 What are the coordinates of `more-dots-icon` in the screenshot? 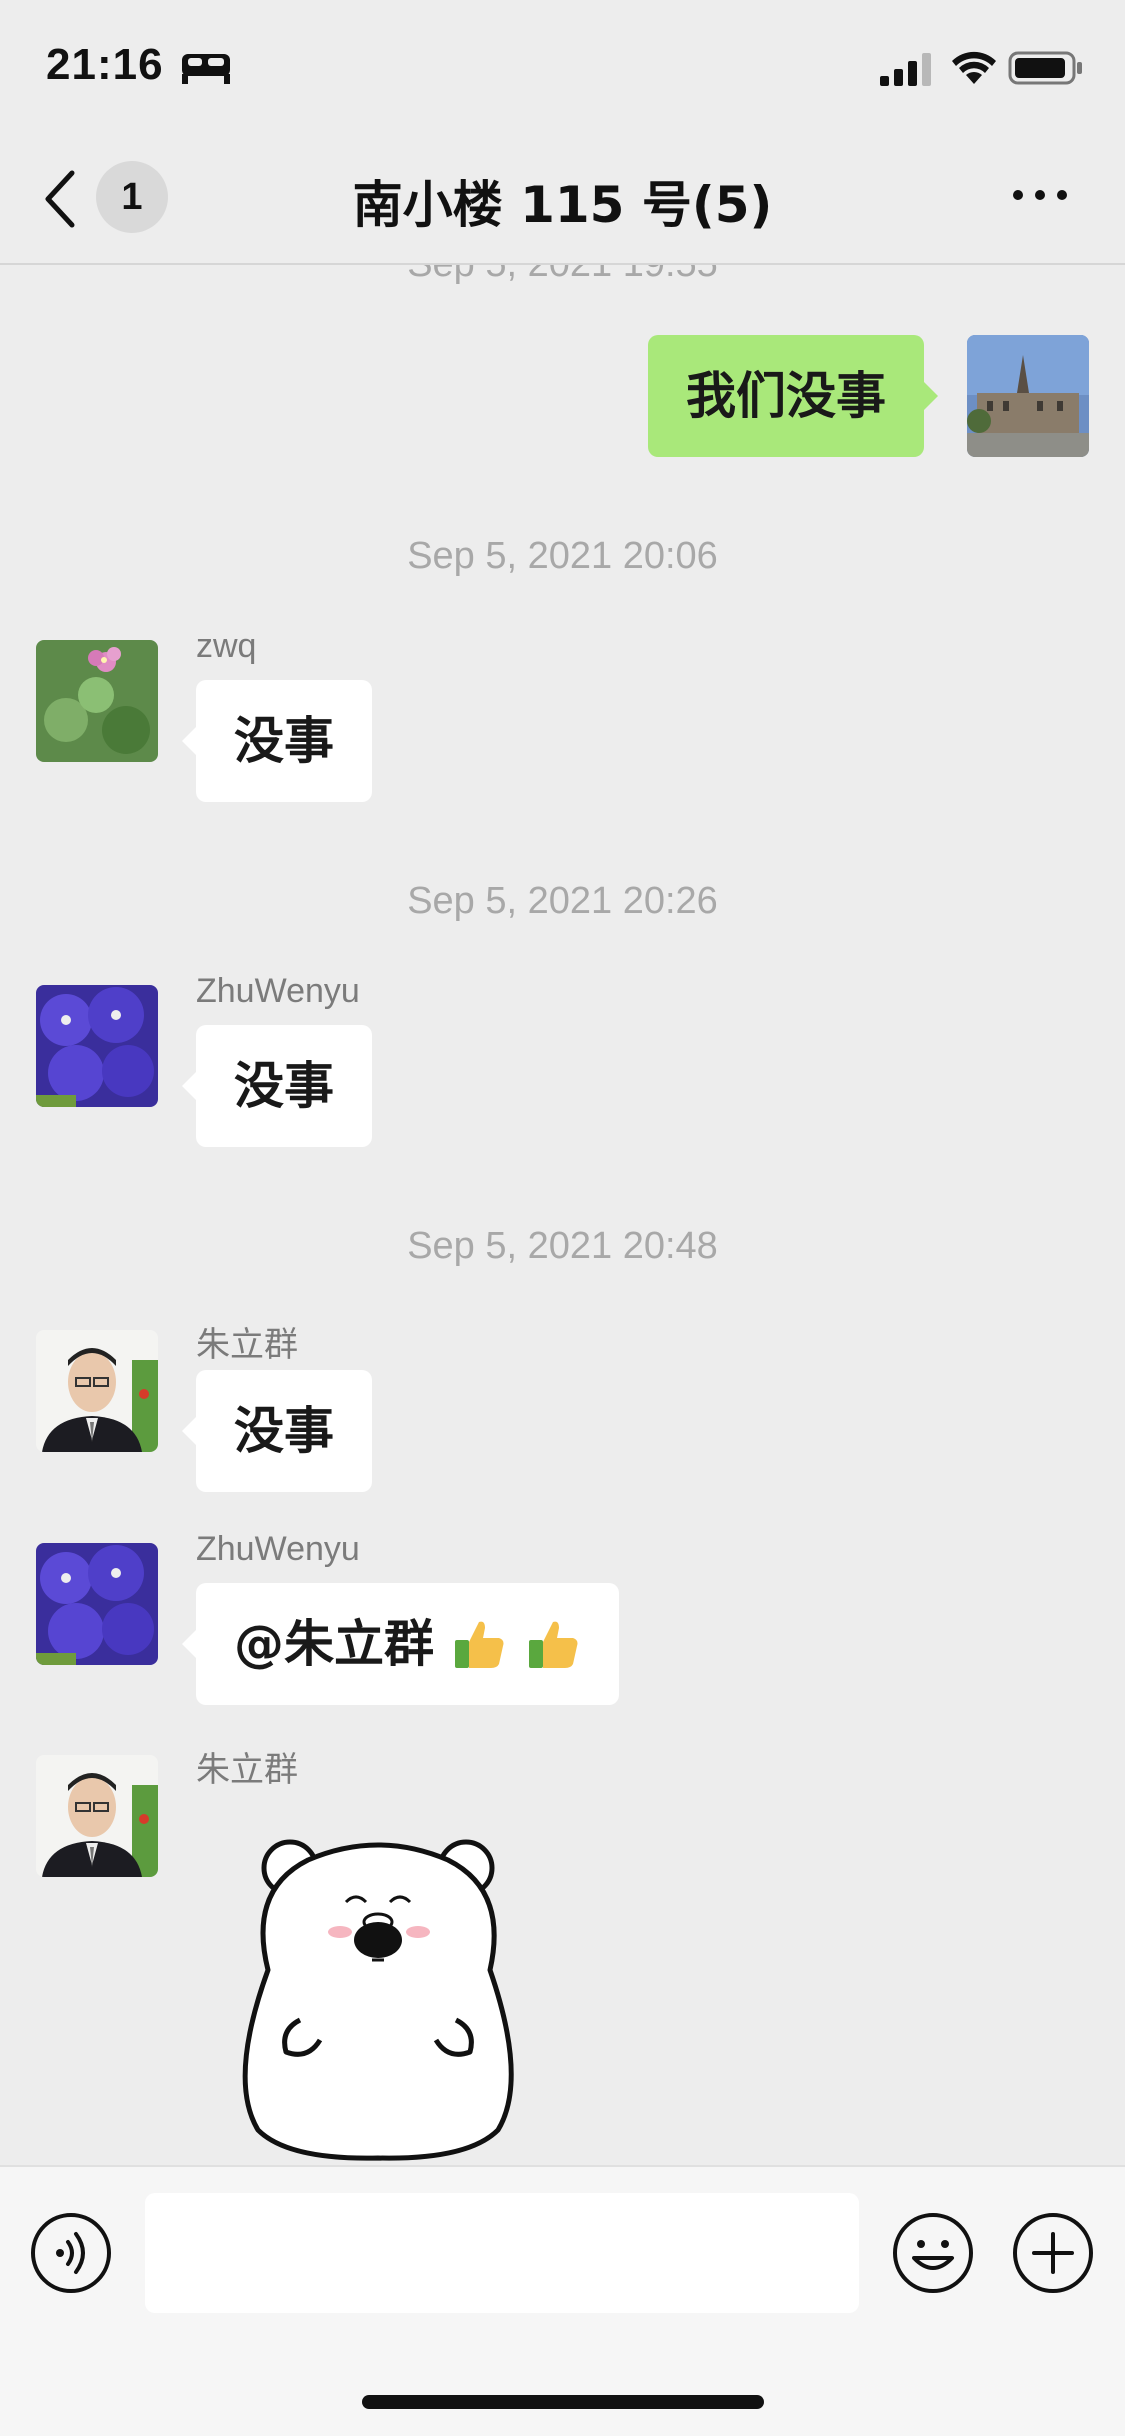 It's located at (1040, 195).